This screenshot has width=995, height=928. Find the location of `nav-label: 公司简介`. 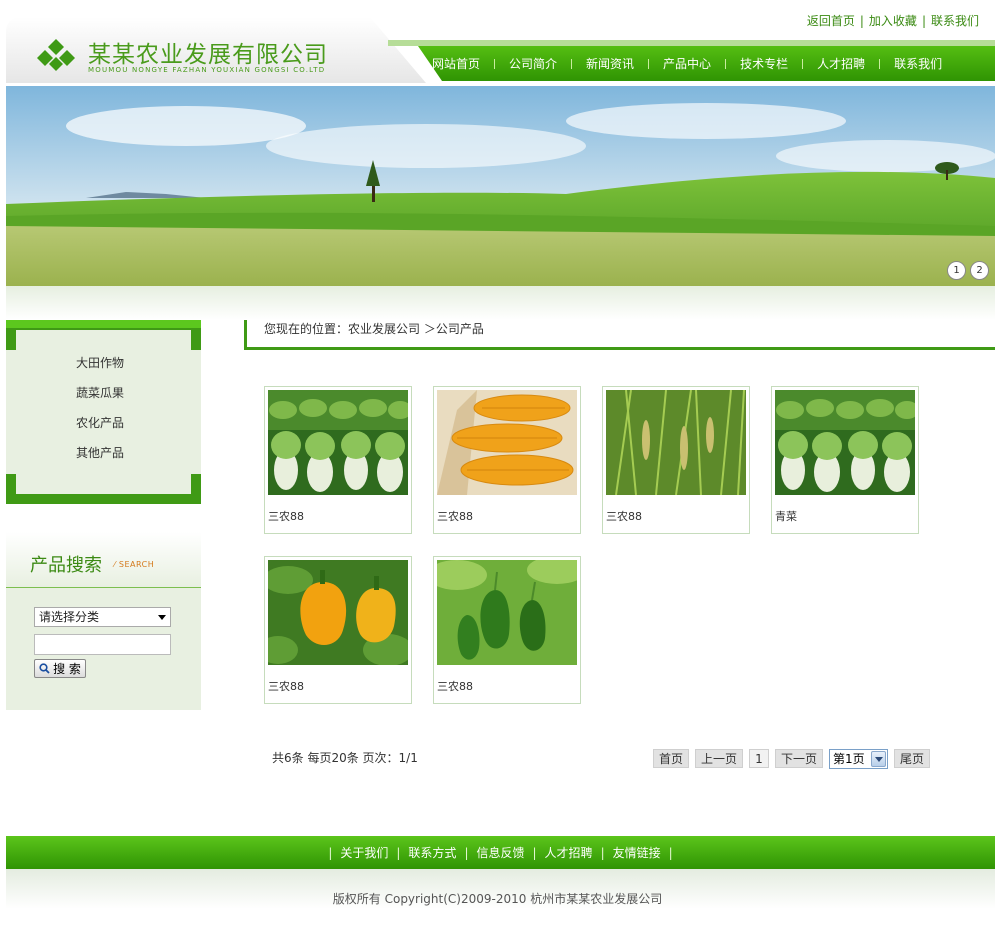

nav-label: 公司简介 is located at coordinates (533, 64).